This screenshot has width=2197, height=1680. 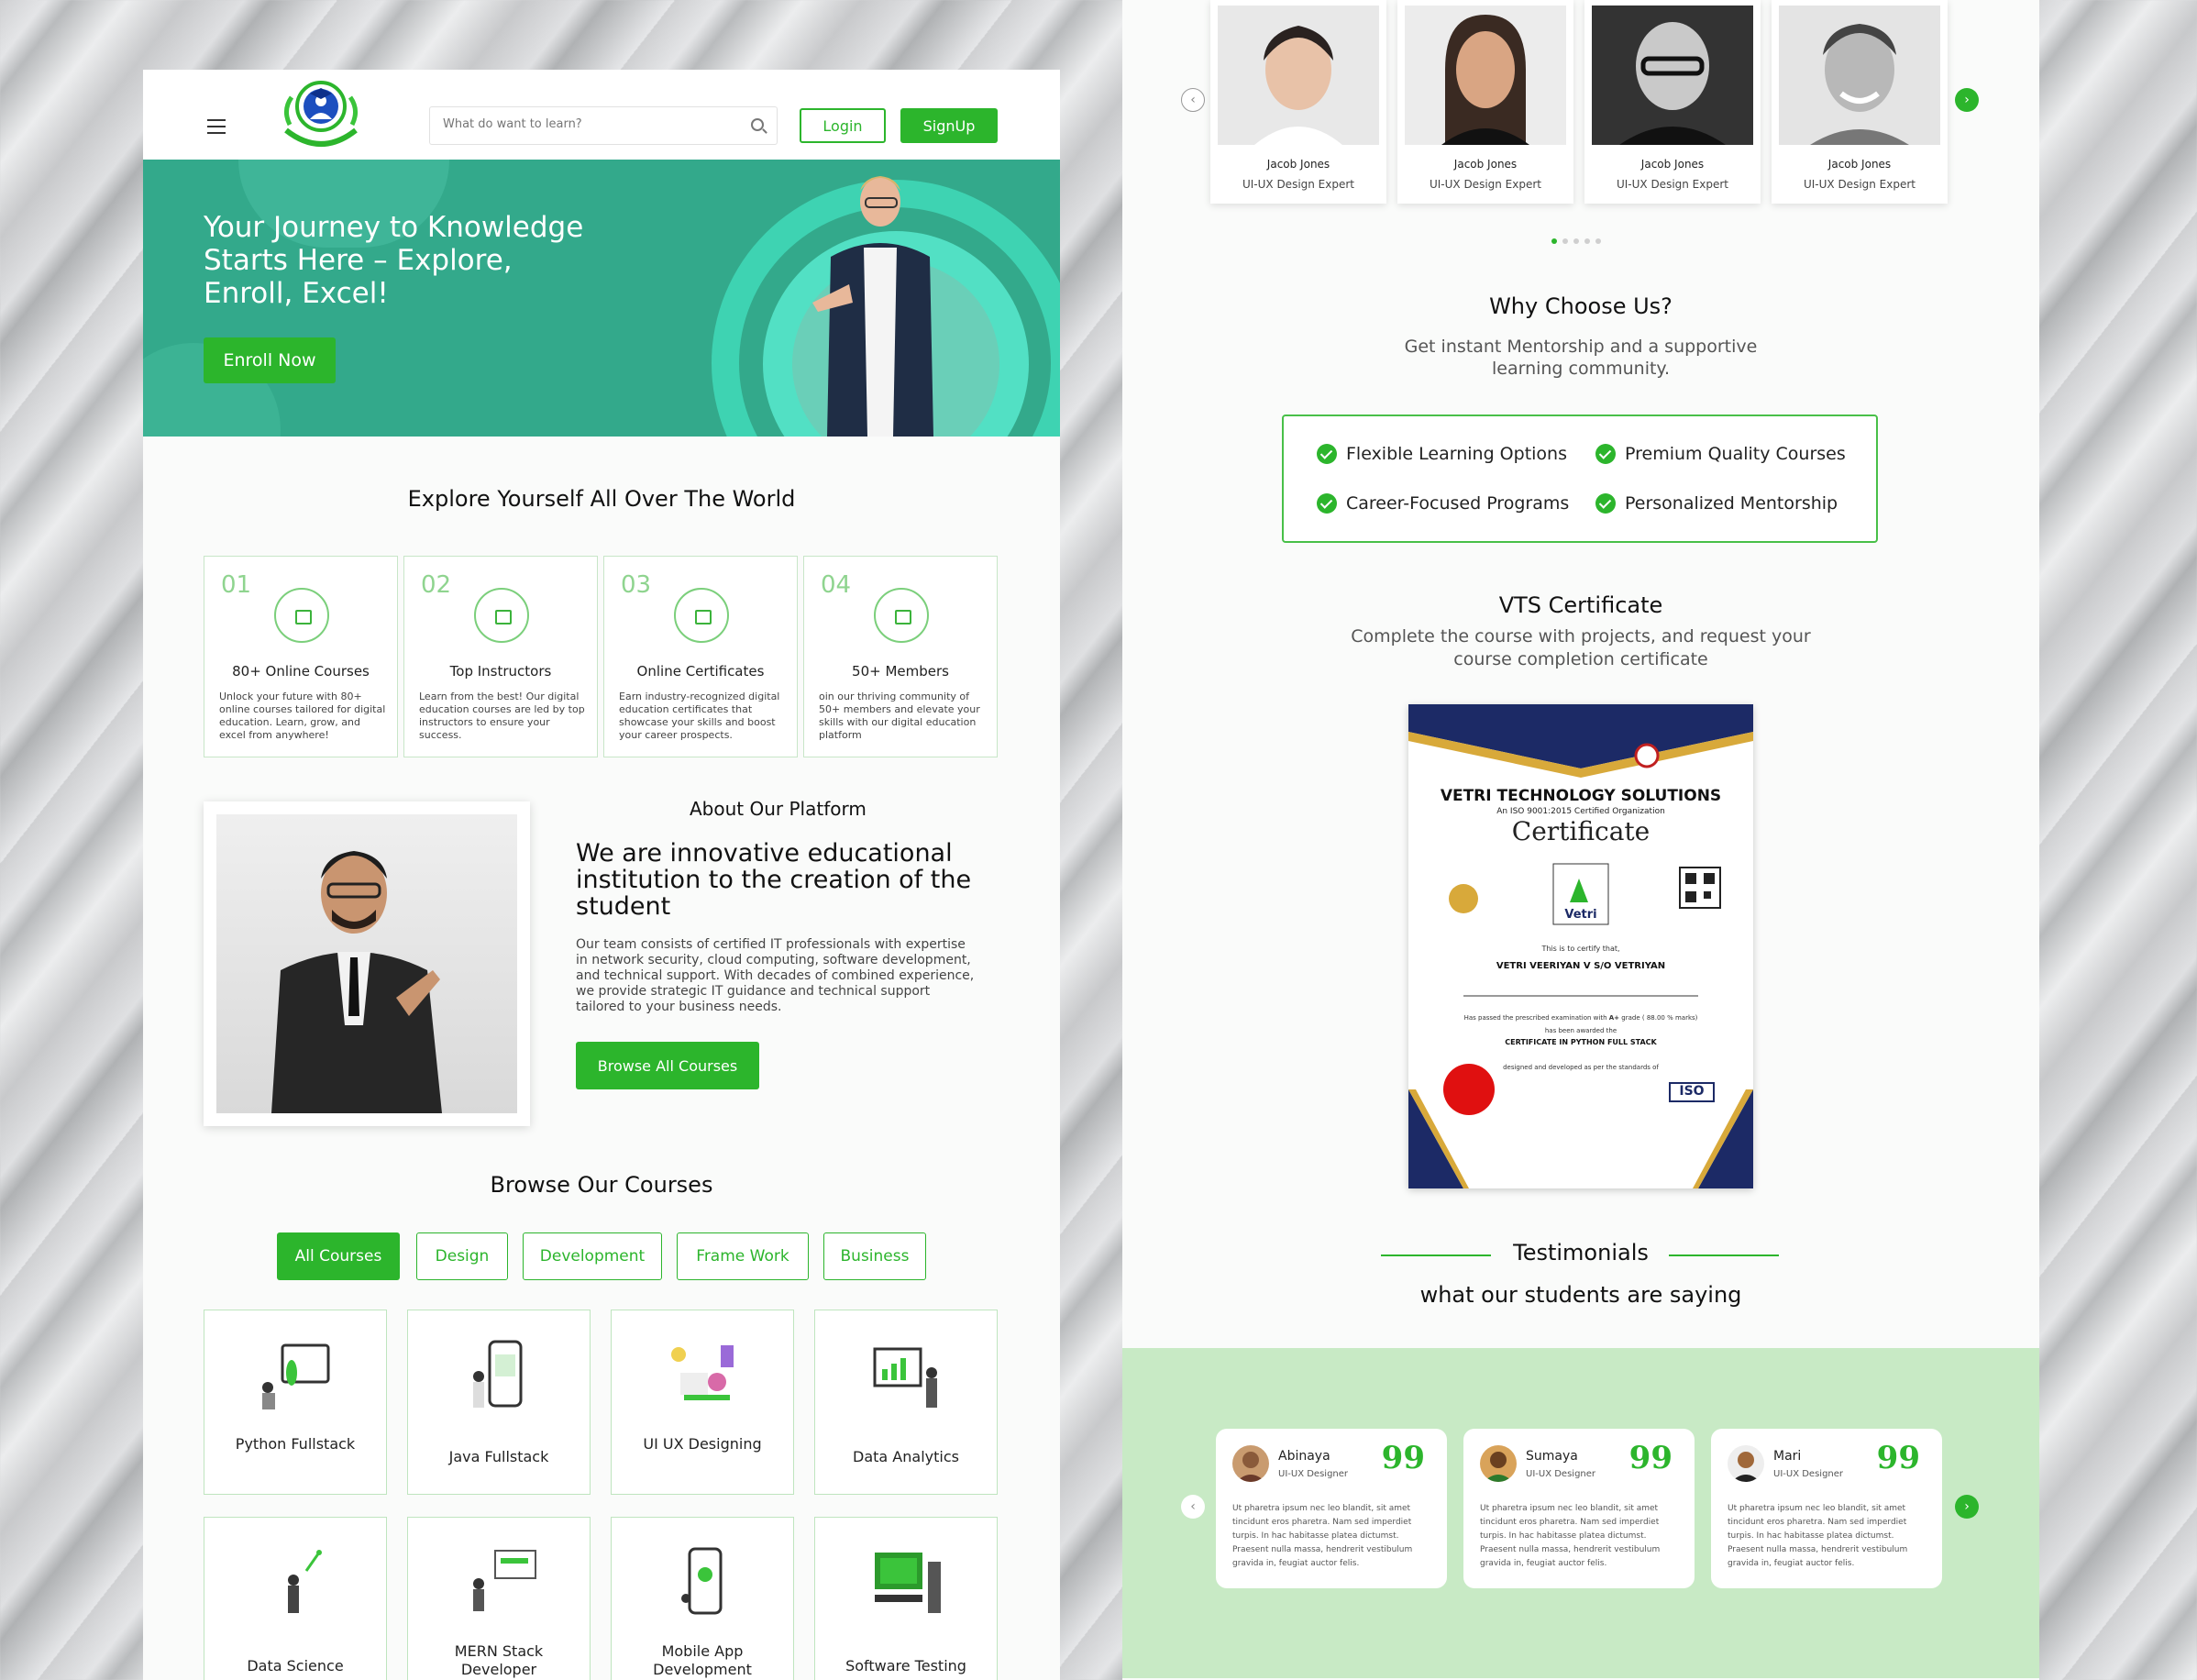 What do you see at coordinates (949, 125) in the screenshot?
I see `signup-button: SignUp` at bounding box center [949, 125].